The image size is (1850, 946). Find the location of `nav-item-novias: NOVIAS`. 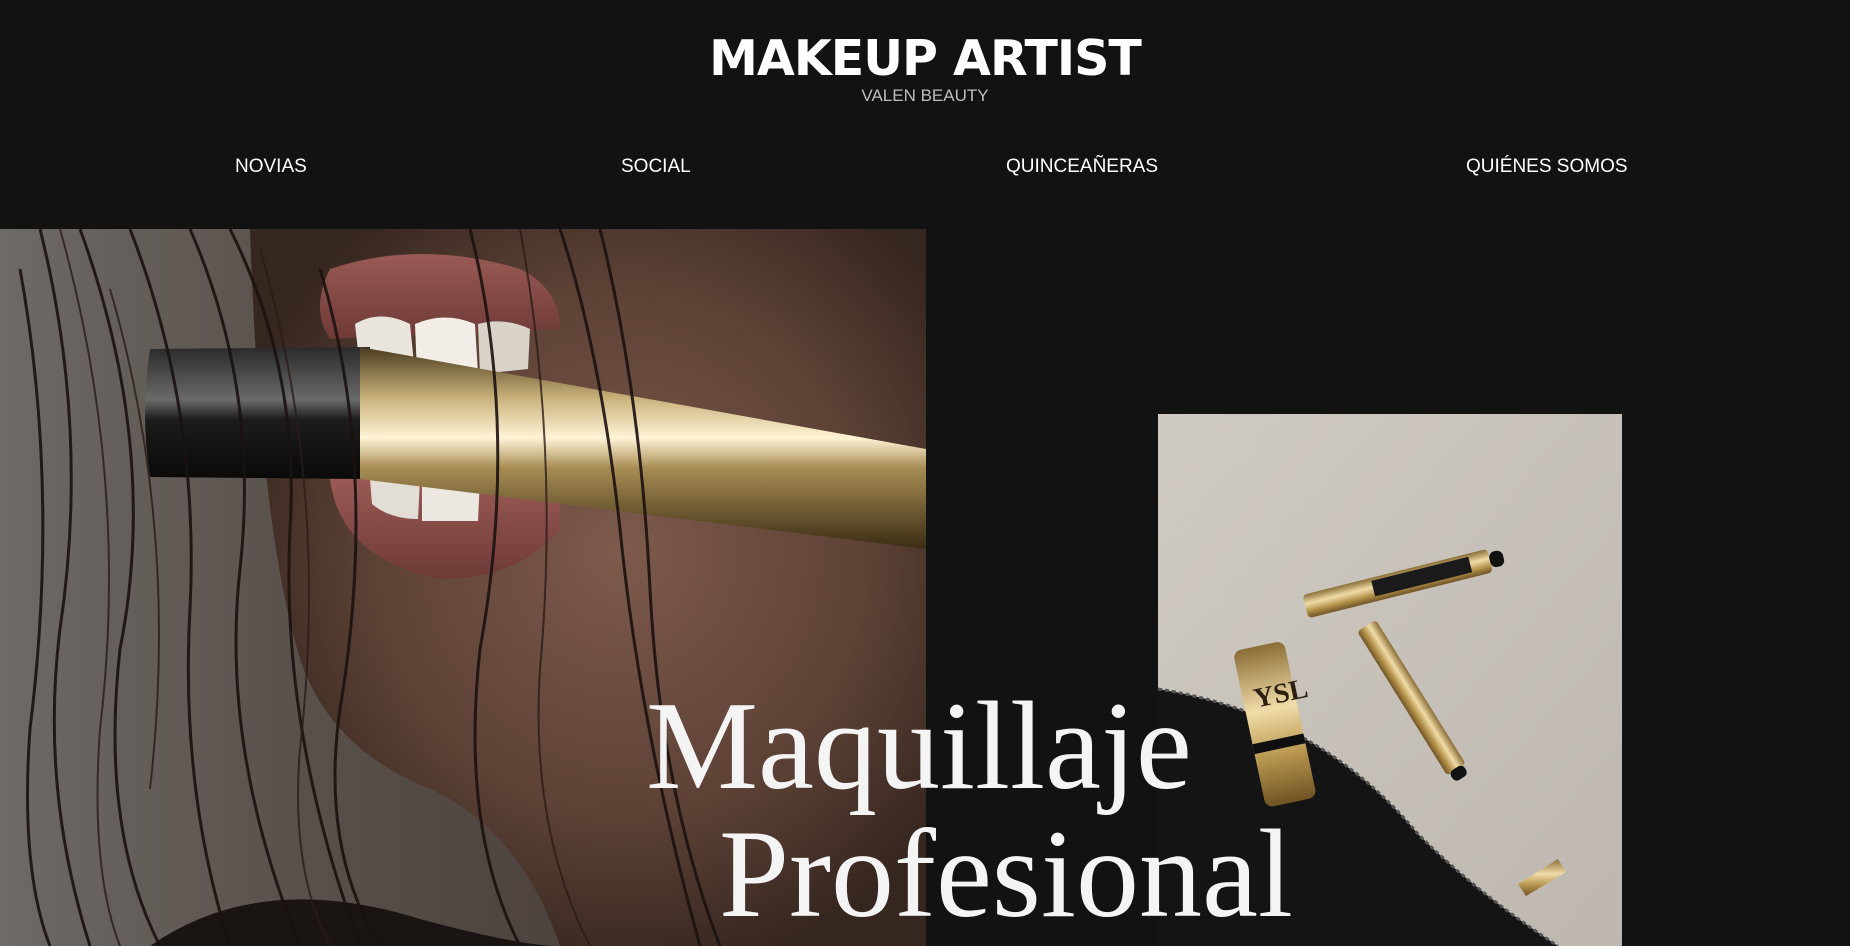

nav-item-novias: NOVIAS is located at coordinates (271, 167).